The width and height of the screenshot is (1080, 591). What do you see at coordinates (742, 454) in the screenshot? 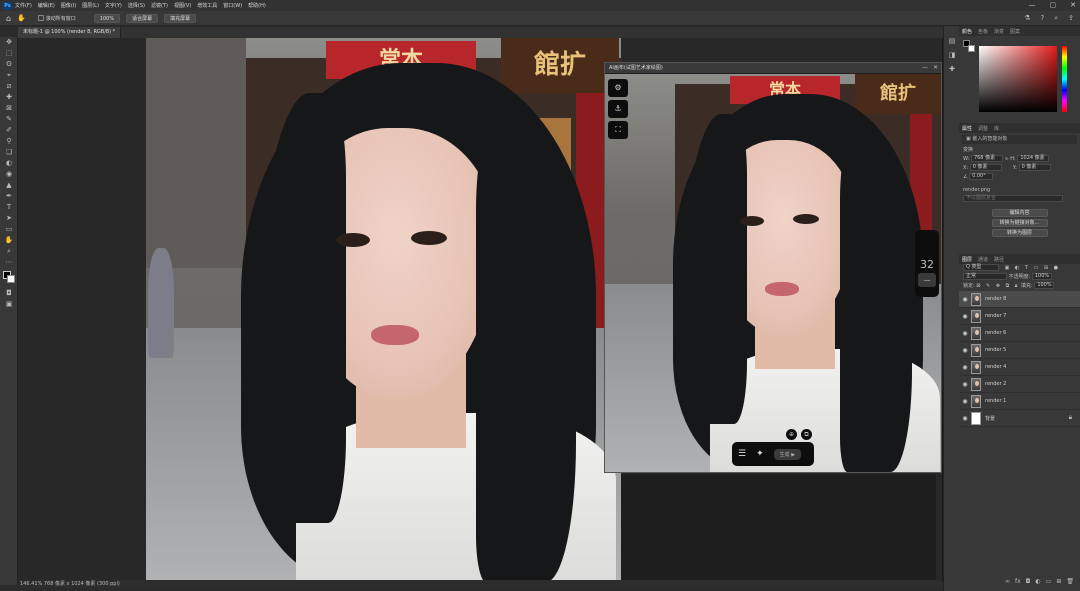
I see `ai-list-button: ☰` at bounding box center [742, 454].